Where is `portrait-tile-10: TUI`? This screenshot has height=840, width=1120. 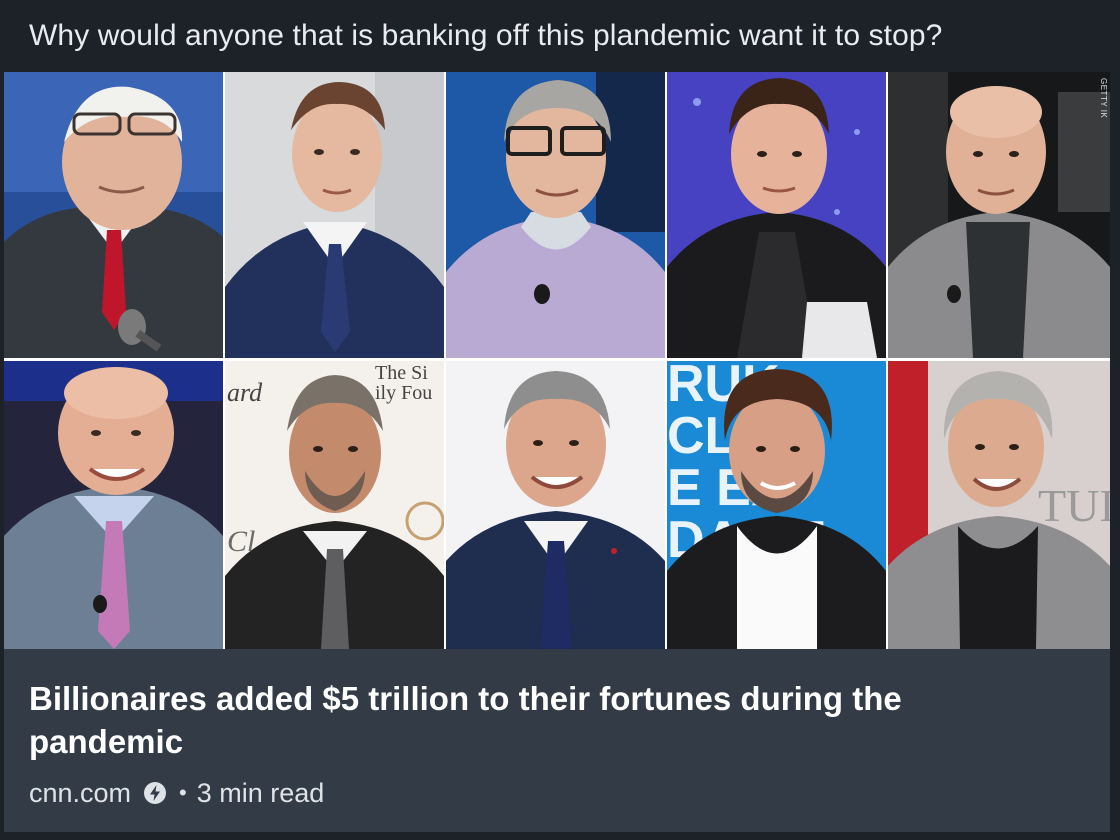 portrait-tile-10: TUI is located at coordinates (999, 505).